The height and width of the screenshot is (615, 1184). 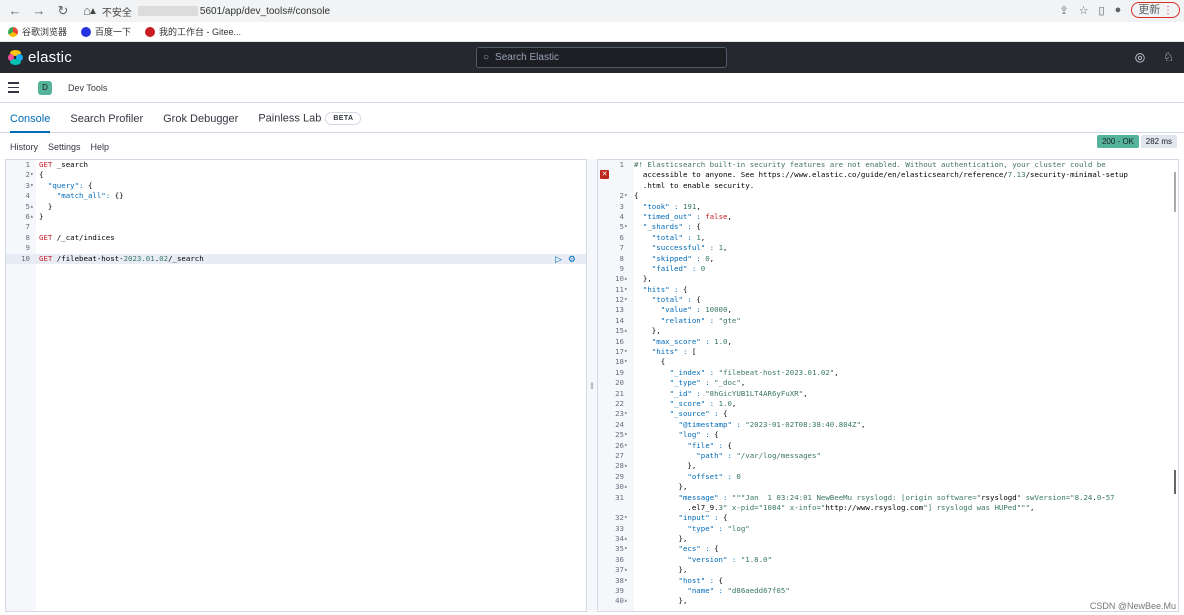 I want to click on line-text: "_score" : 1.0,, so click(x=703, y=403).